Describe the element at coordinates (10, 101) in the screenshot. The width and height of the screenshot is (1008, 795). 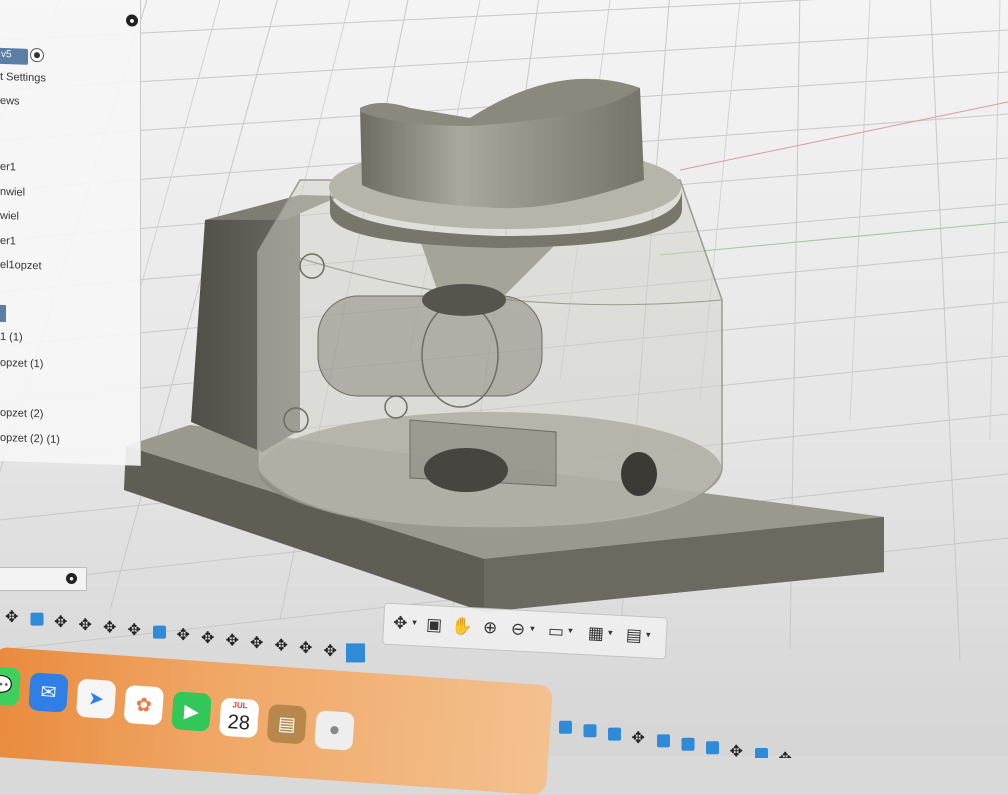
I see `browser-item: ews` at that location.